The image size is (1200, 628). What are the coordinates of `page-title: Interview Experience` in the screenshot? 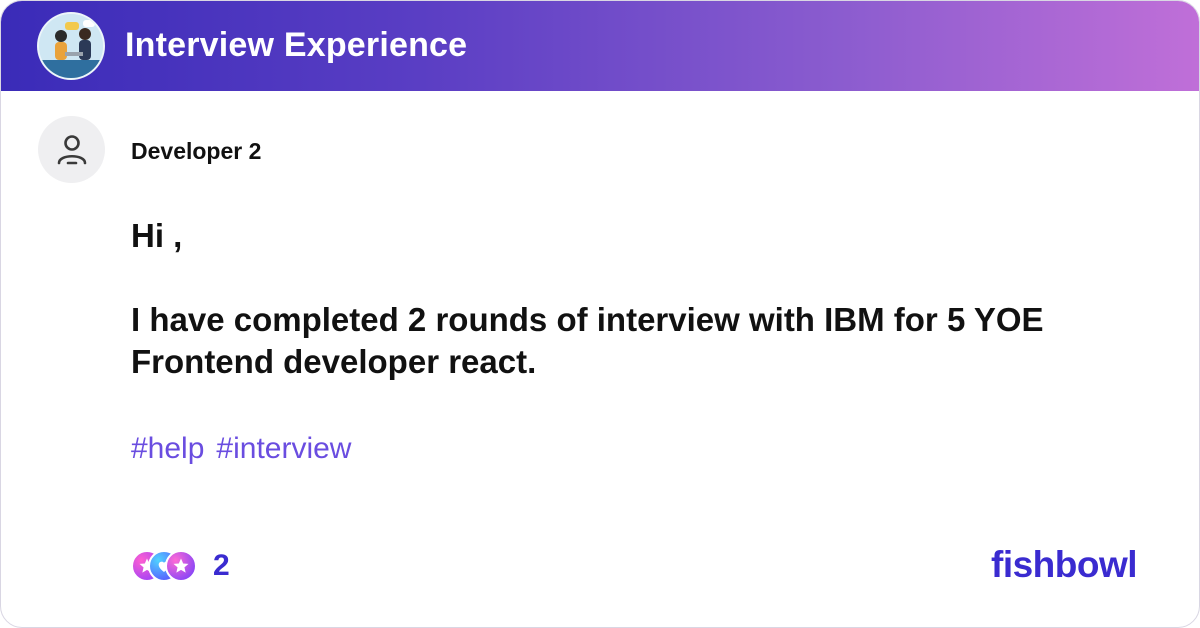 It's located at (296, 45).